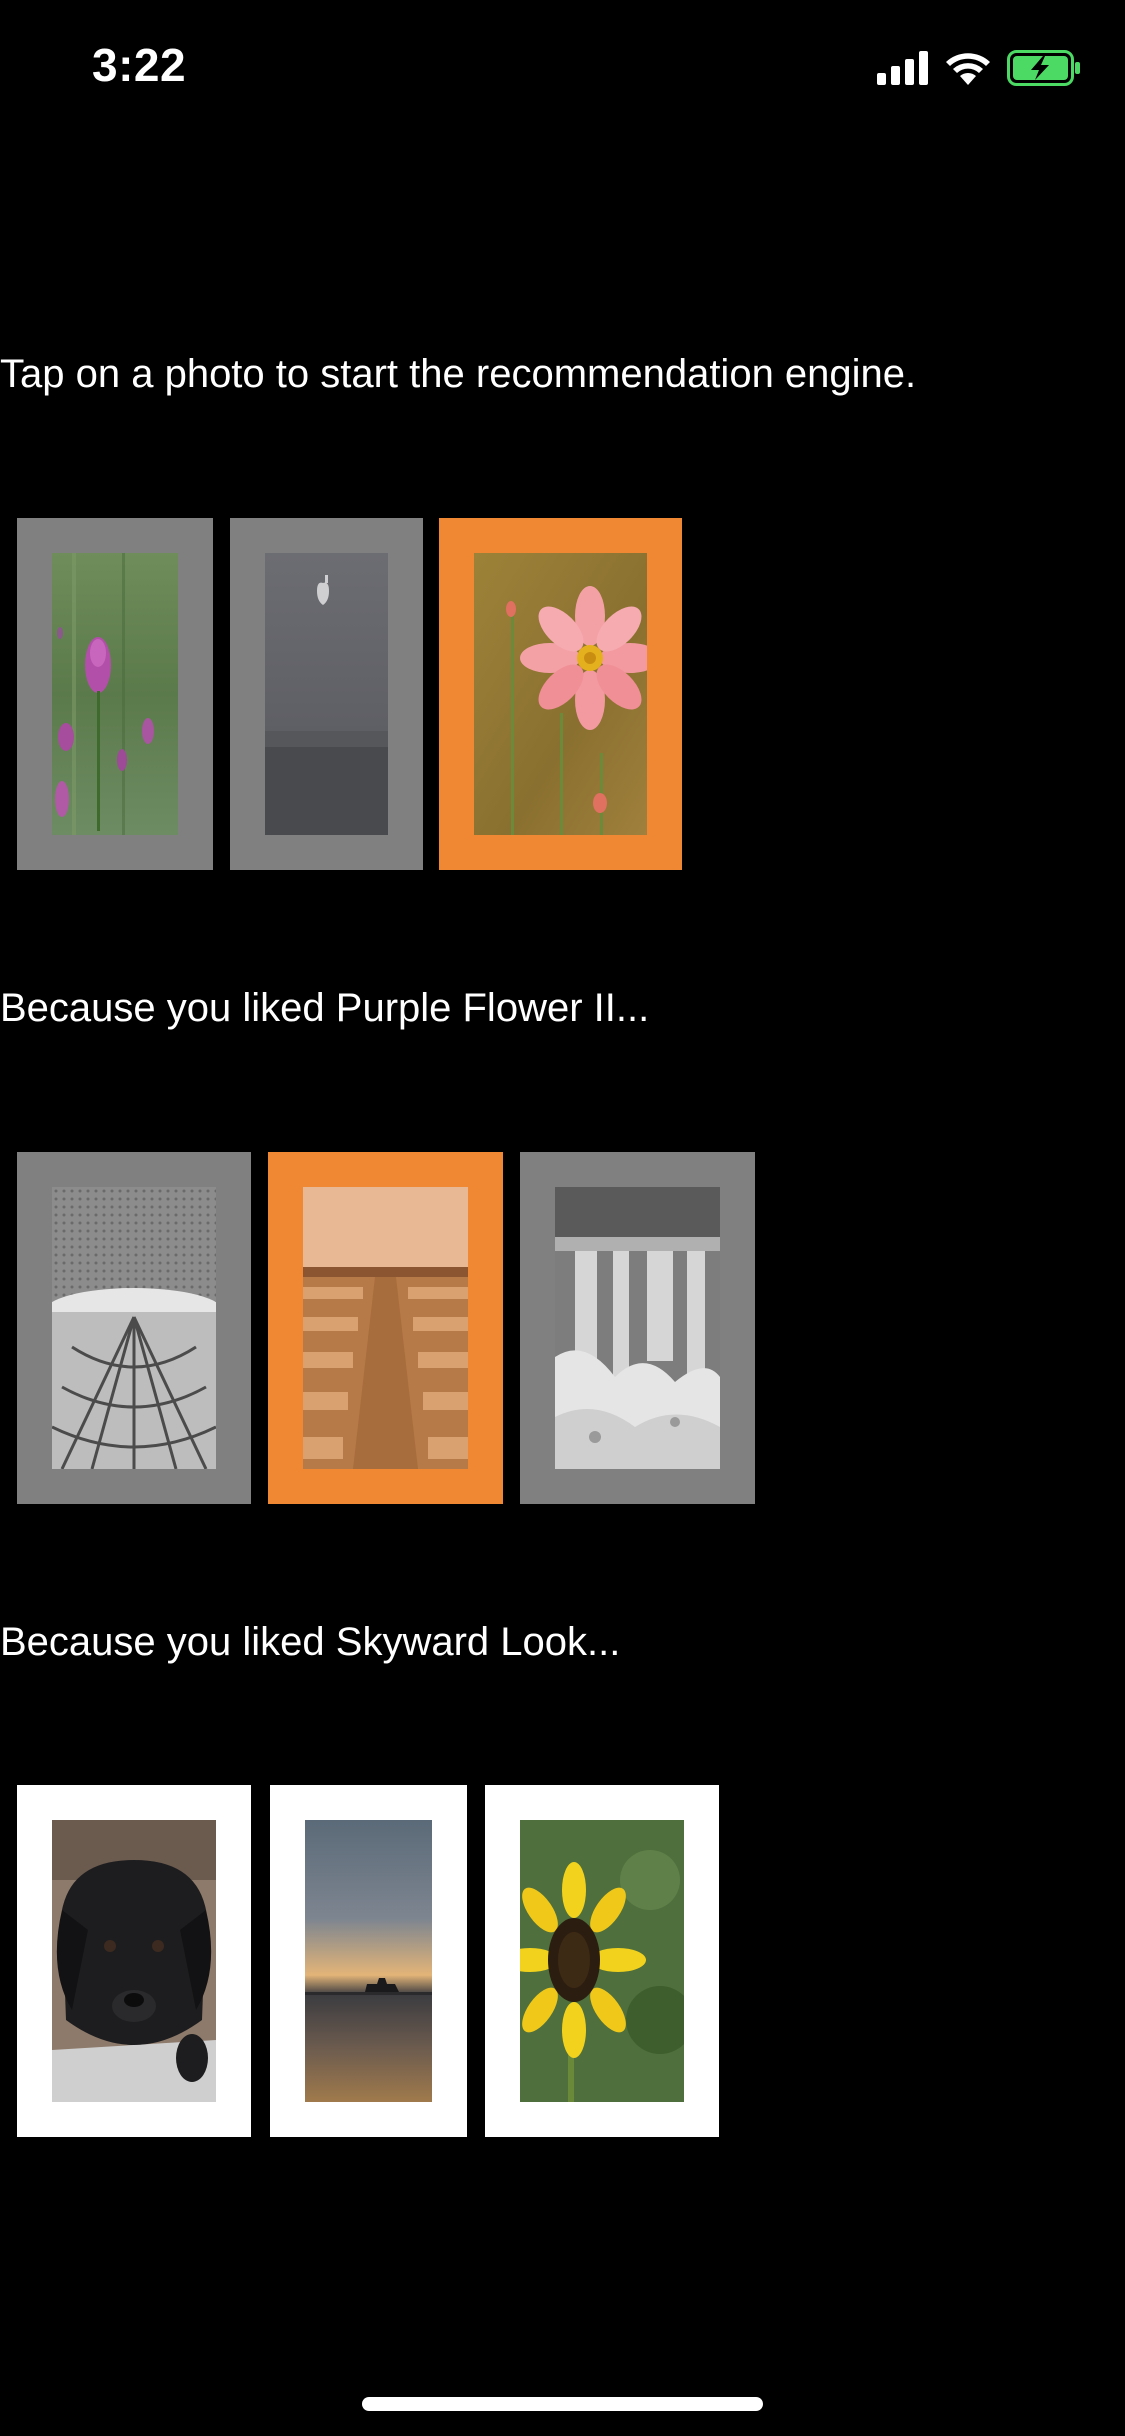  What do you see at coordinates (562, 2404) in the screenshot?
I see `home-indicator` at bounding box center [562, 2404].